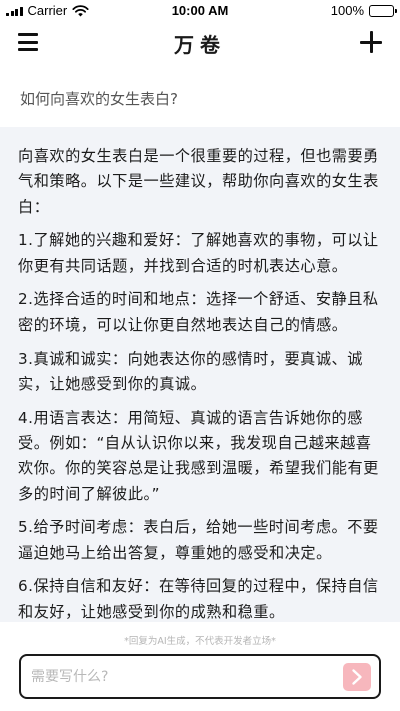 The image size is (400, 711). I want to click on battery-group: 100%, so click(363, 10).